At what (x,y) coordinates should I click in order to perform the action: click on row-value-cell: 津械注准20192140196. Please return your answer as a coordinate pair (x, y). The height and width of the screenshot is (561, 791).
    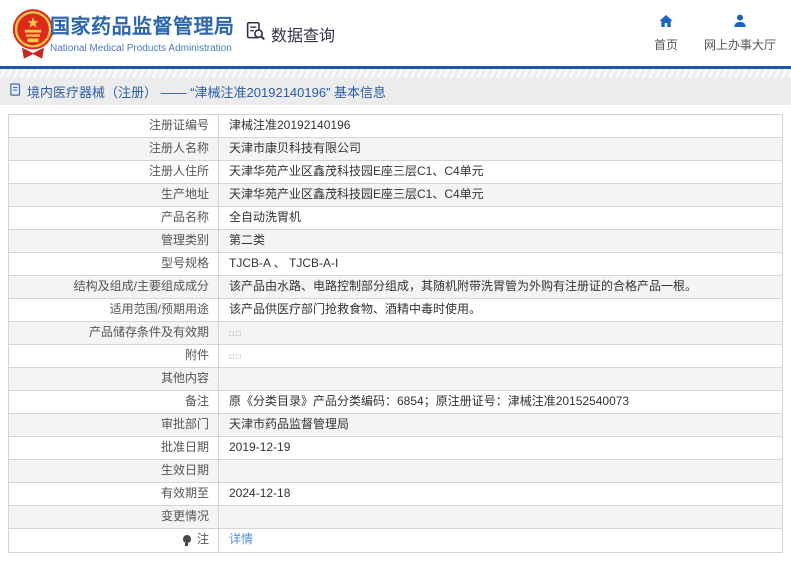
    Looking at the image, I should click on (500, 126).